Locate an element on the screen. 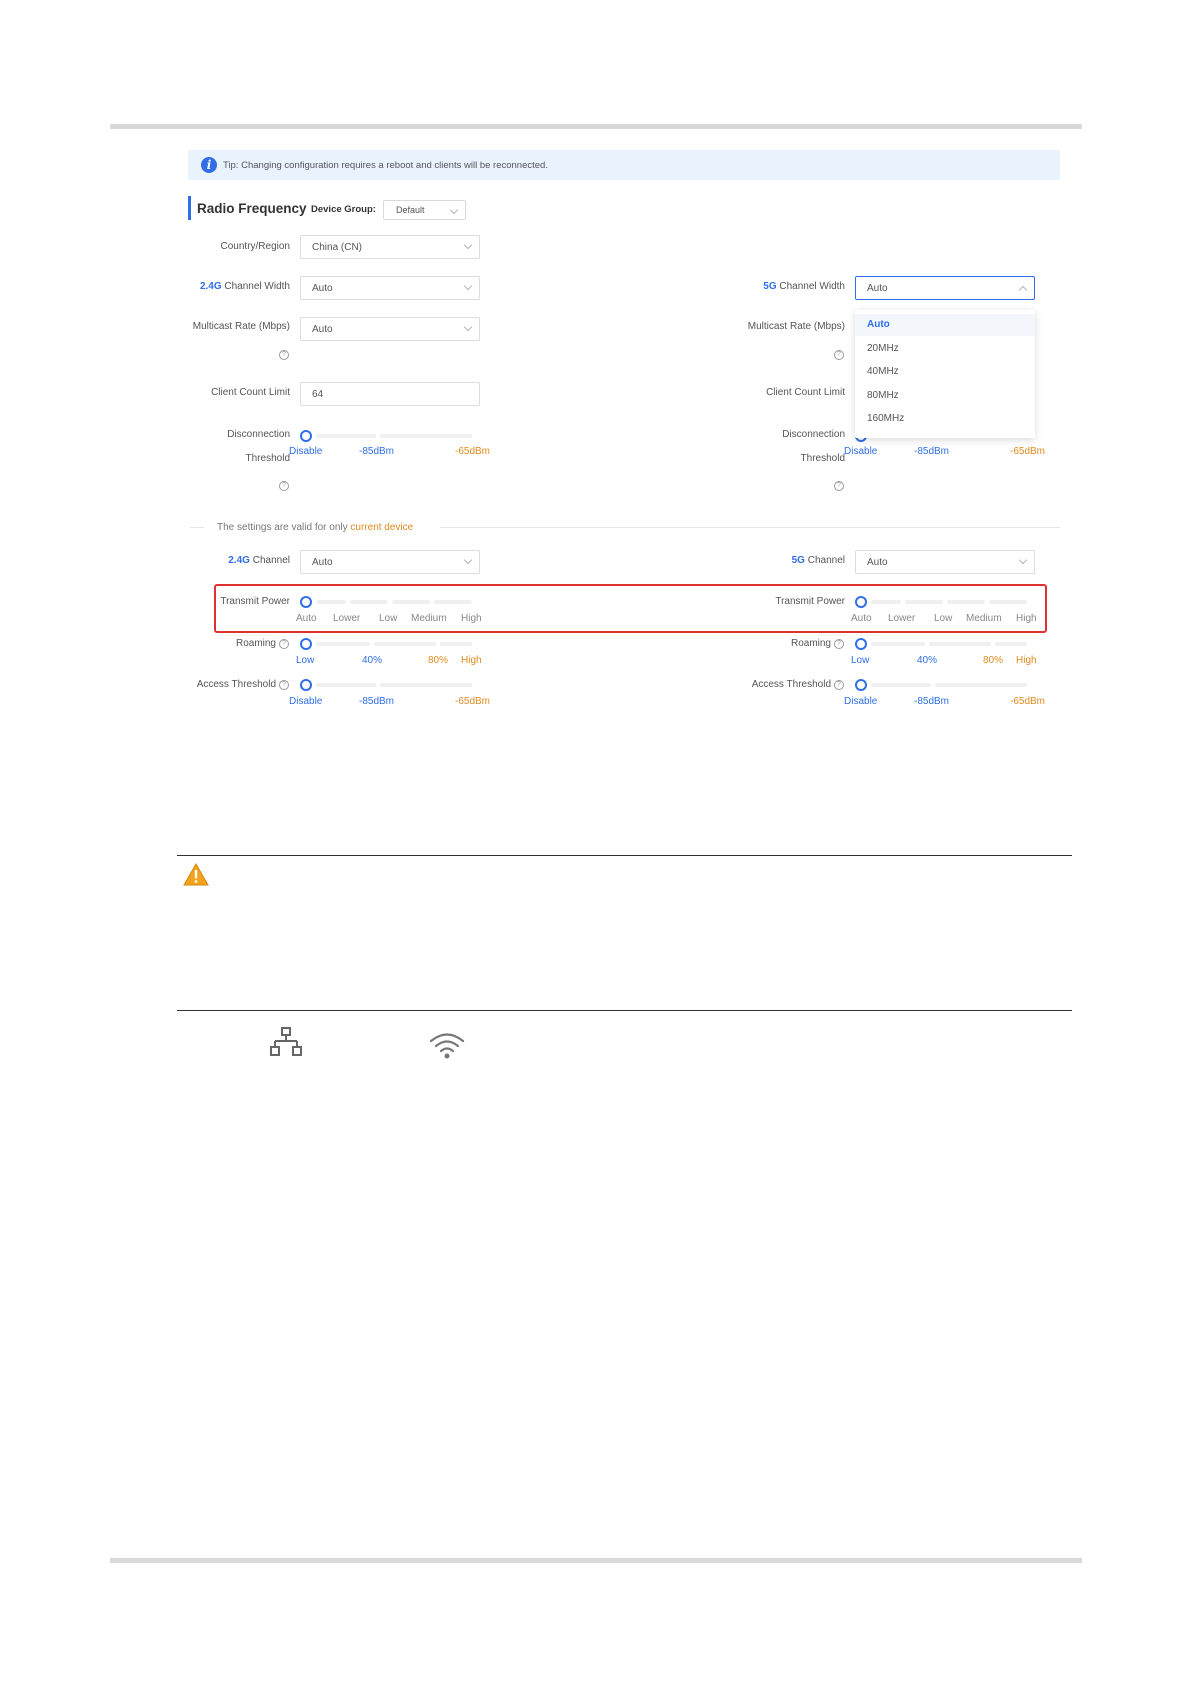 This screenshot has height=1684, width=1191. channel-width-dropdown: Auto 20MHz 40MHz 80MHz 160MHz is located at coordinates (945, 374).